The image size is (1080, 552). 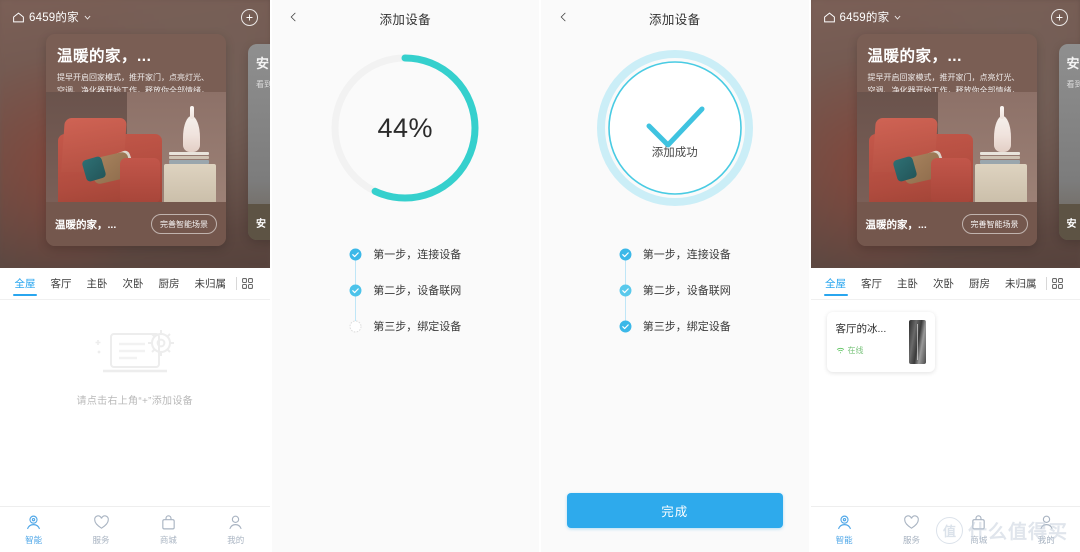 I want to click on home-topbar: 6459的家, so click(x=945, y=17).